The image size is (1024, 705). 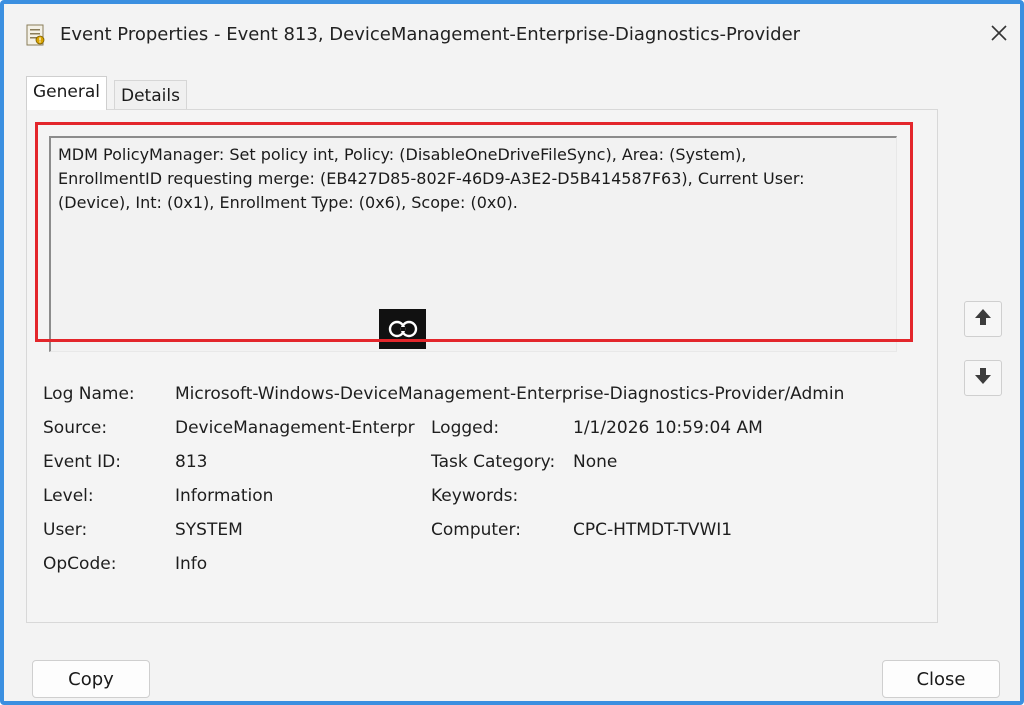 I want to click on arrow-up-icon, so click(x=983, y=319).